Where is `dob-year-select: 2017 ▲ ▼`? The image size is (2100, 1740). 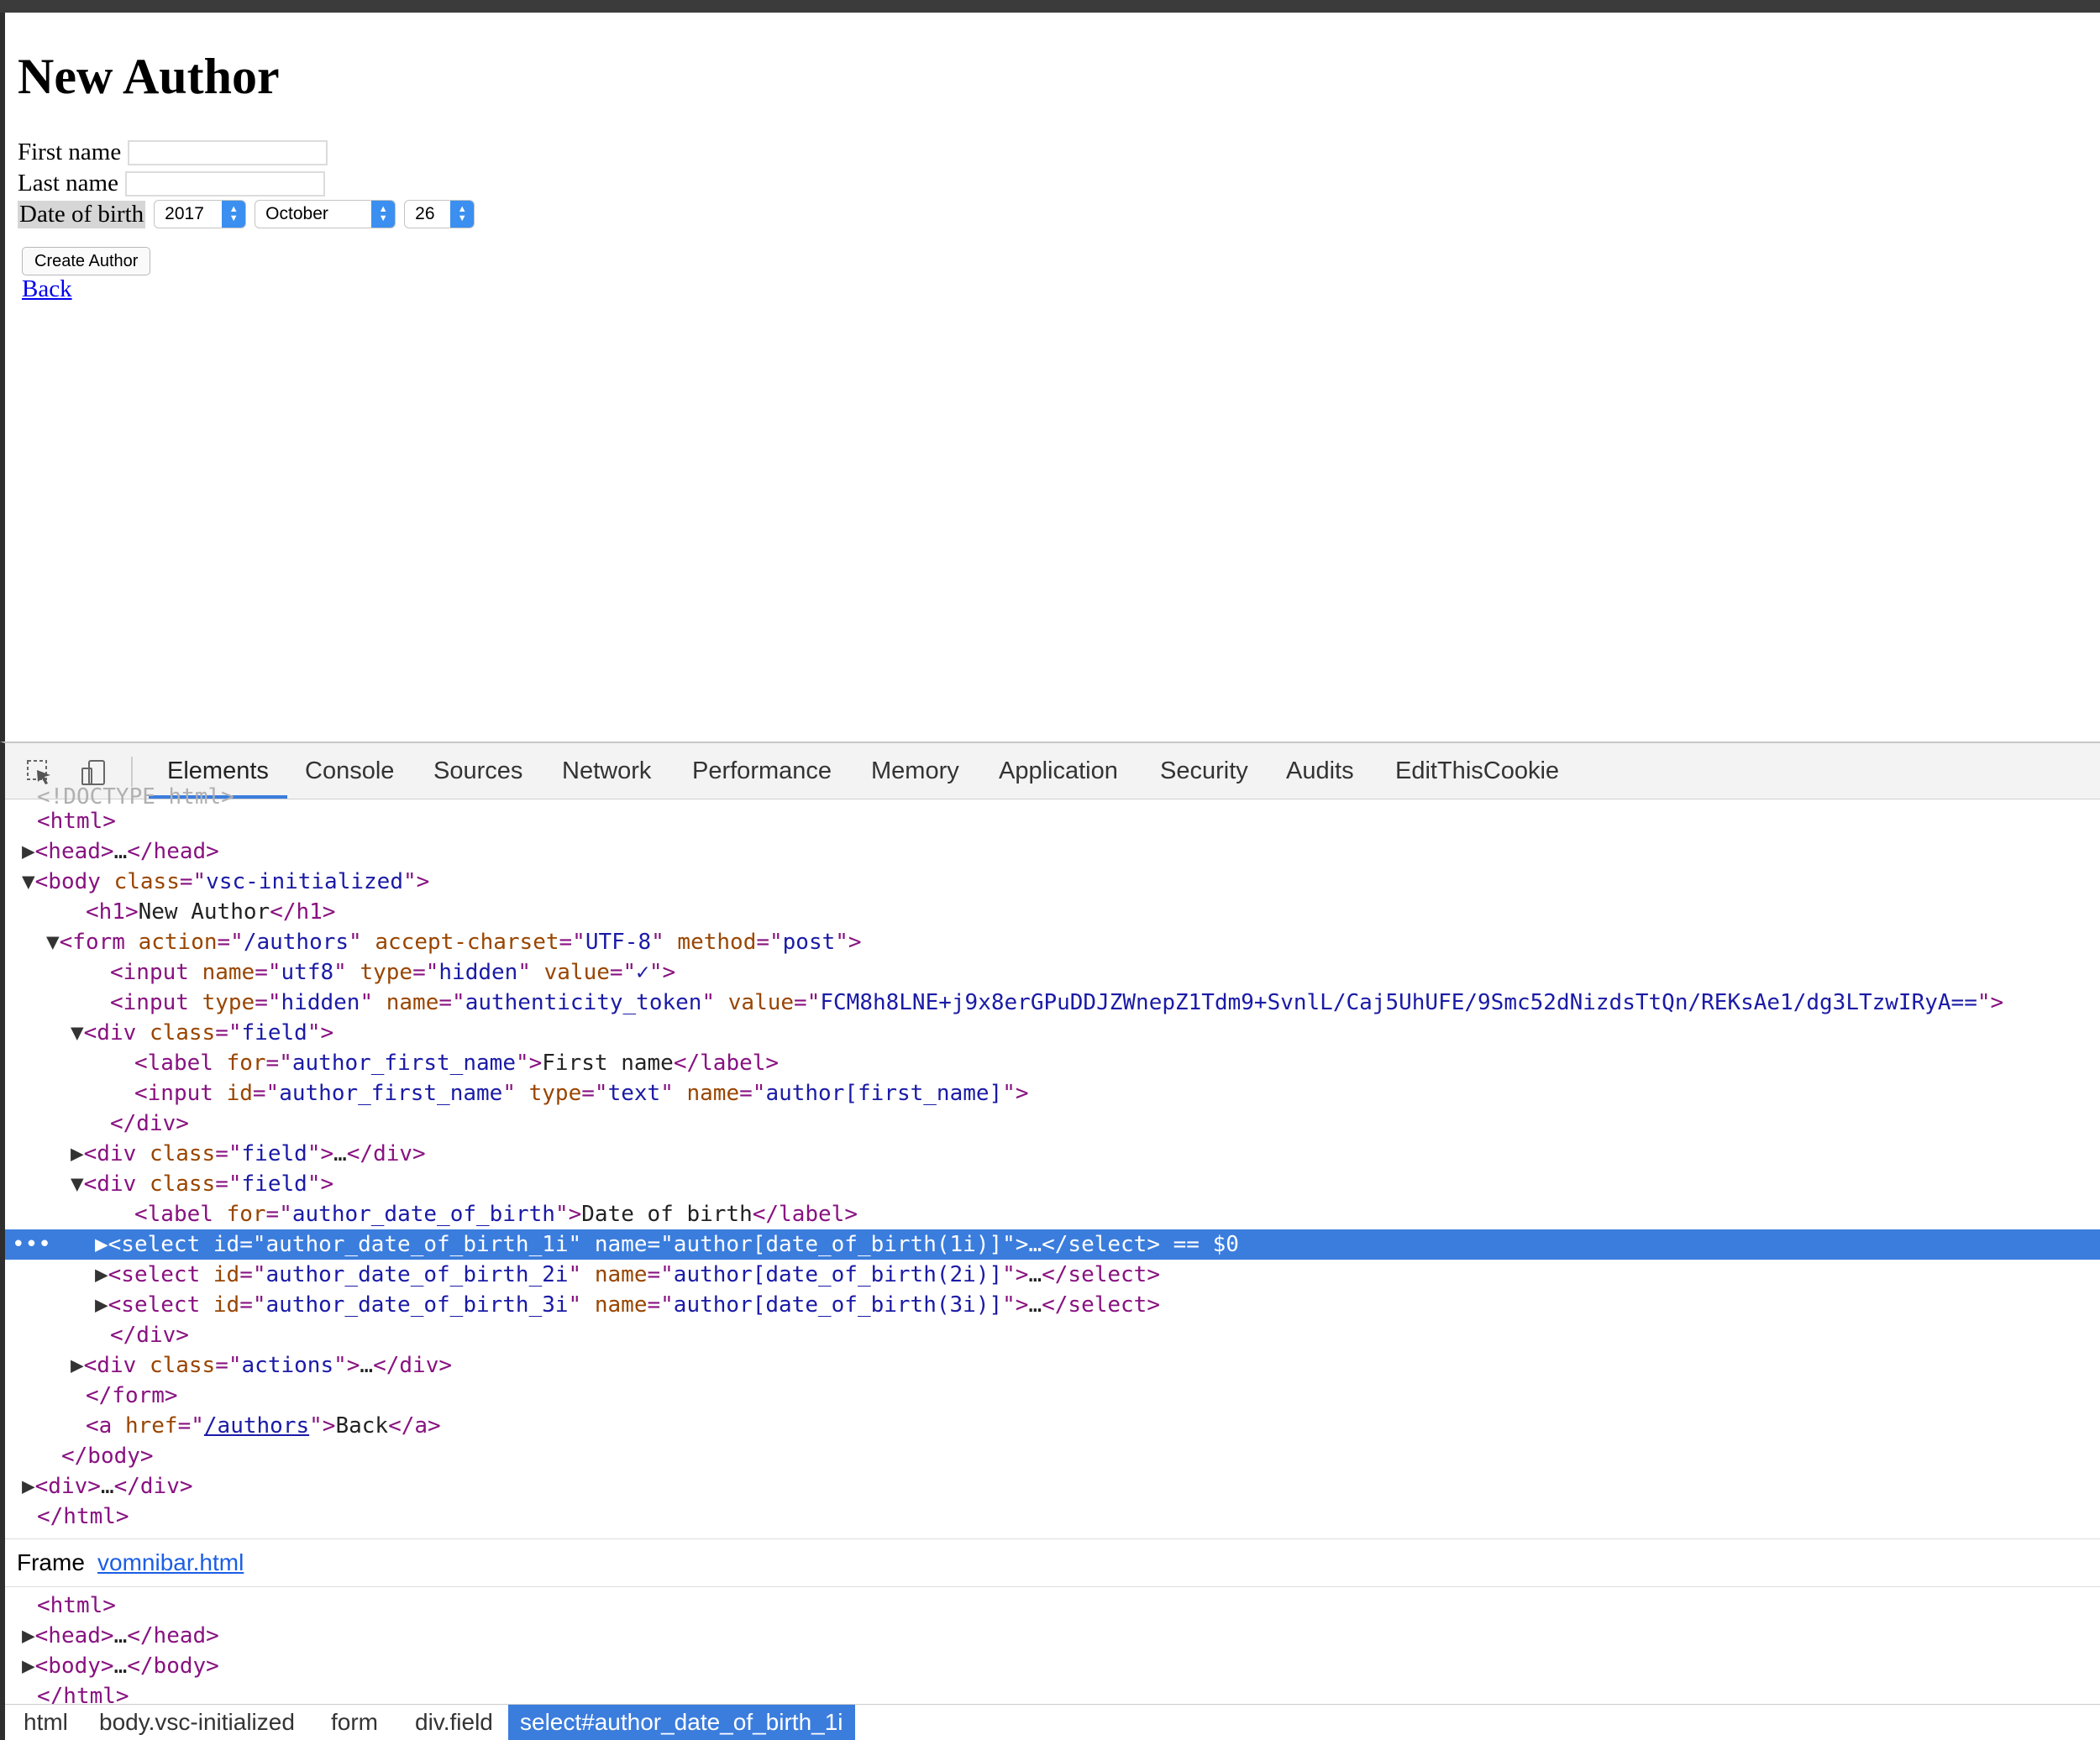
dob-year-select: 2017 ▲ ▼ is located at coordinates (200, 214).